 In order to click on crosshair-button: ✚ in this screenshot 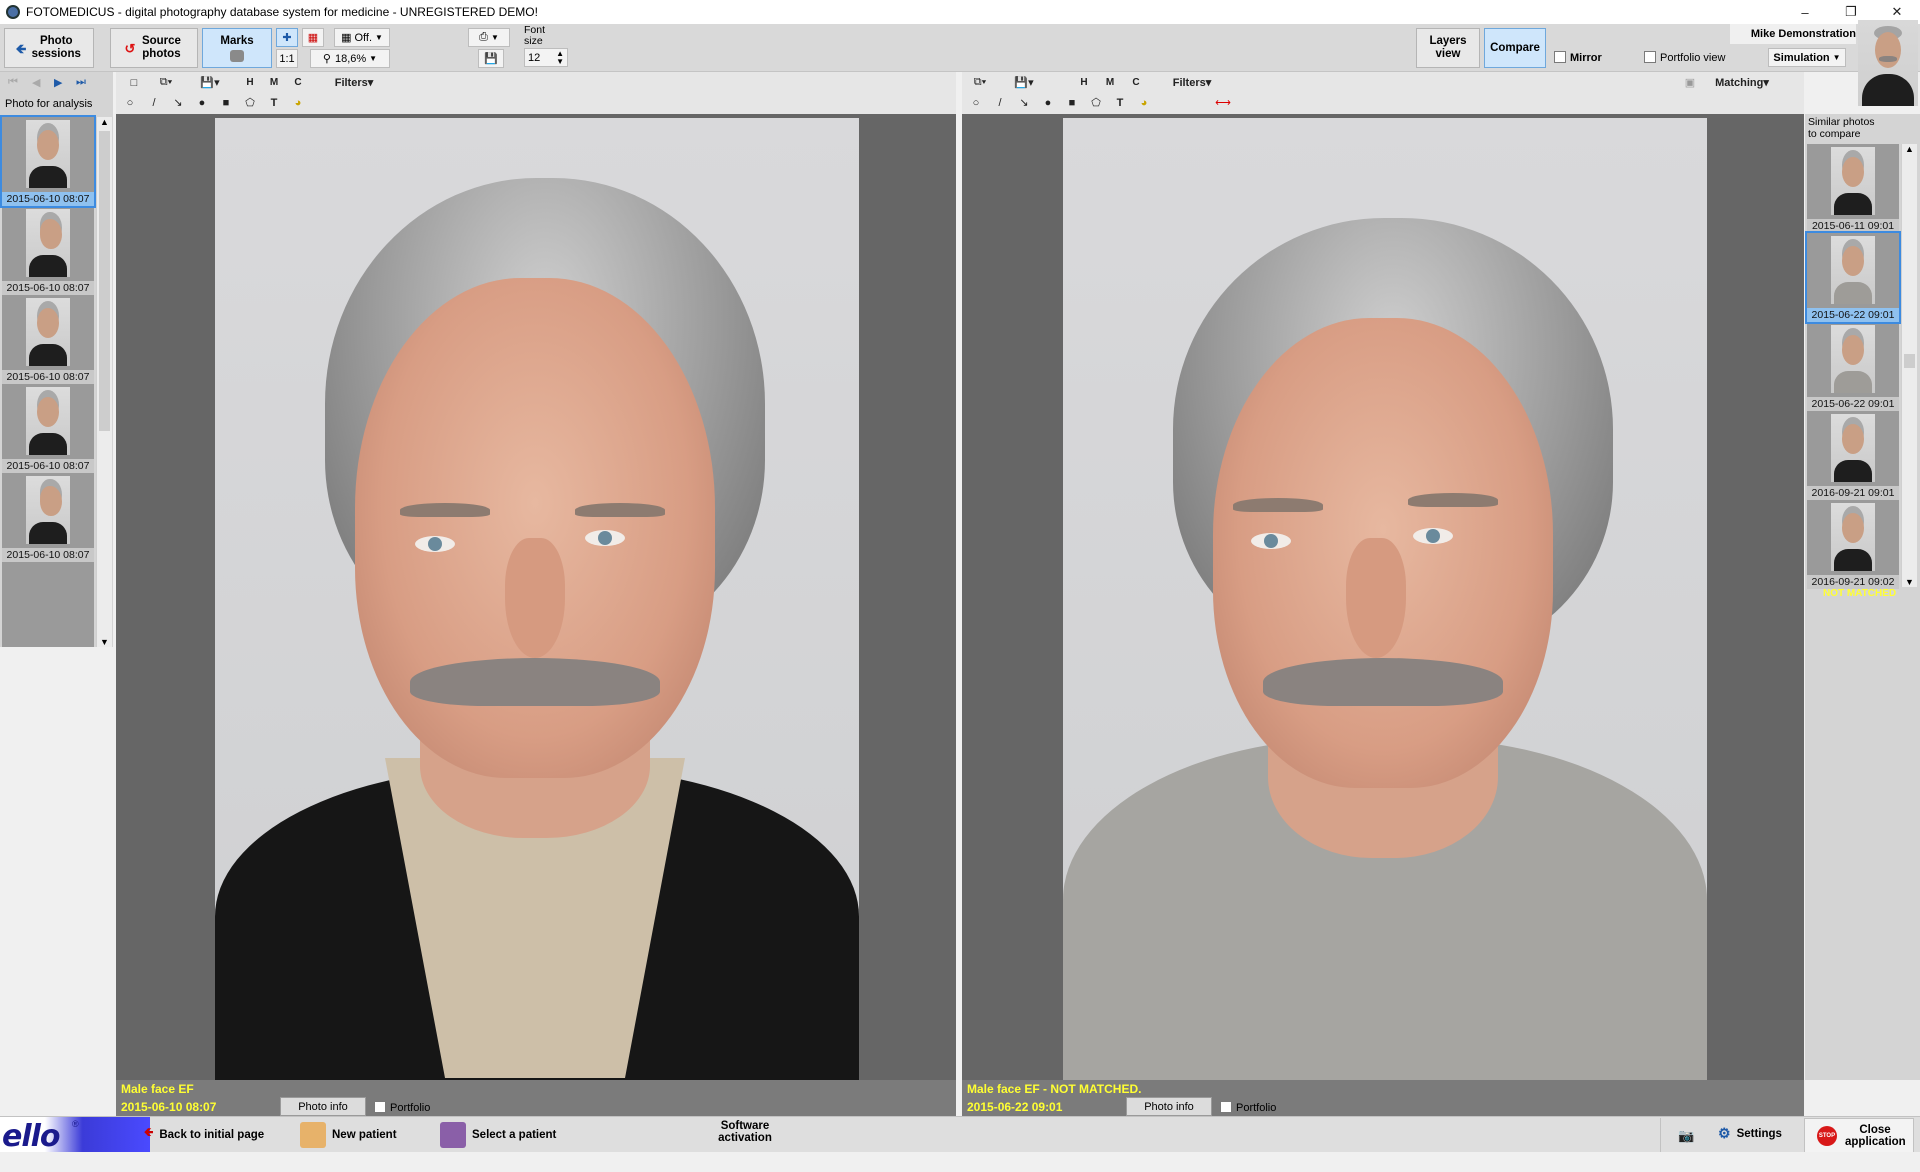, I will do `click(287, 37)`.